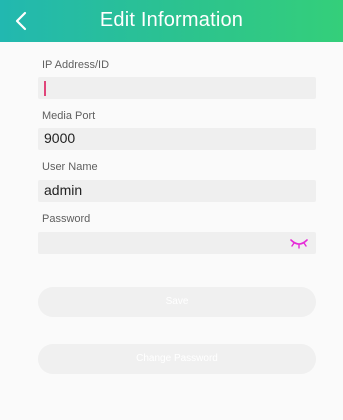 The height and width of the screenshot is (420, 343). What do you see at coordinates (63, 190) in the screenshot?
I see `user-name-value: admin` at bounding box center [63, 190].